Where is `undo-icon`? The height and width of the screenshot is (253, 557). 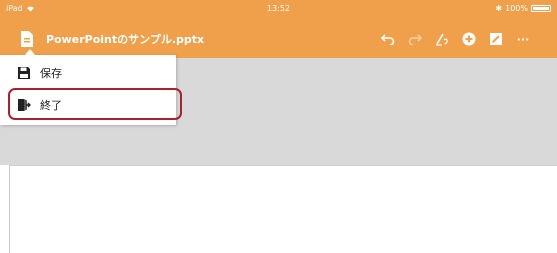
undo-icon is located at coordinates (388, 39).